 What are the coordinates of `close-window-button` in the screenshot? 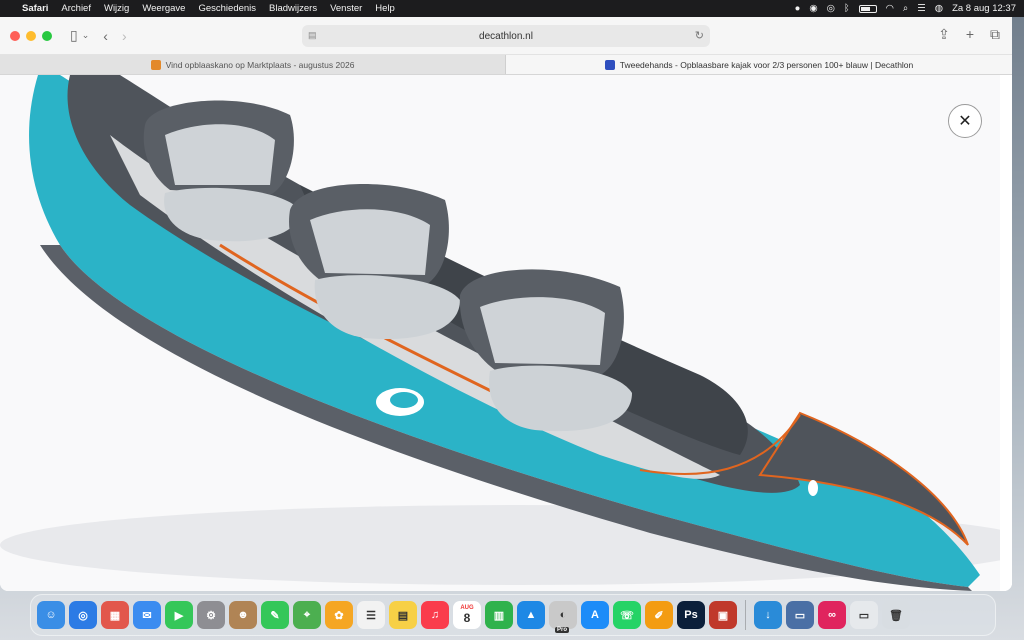 It's located at (15, 35).